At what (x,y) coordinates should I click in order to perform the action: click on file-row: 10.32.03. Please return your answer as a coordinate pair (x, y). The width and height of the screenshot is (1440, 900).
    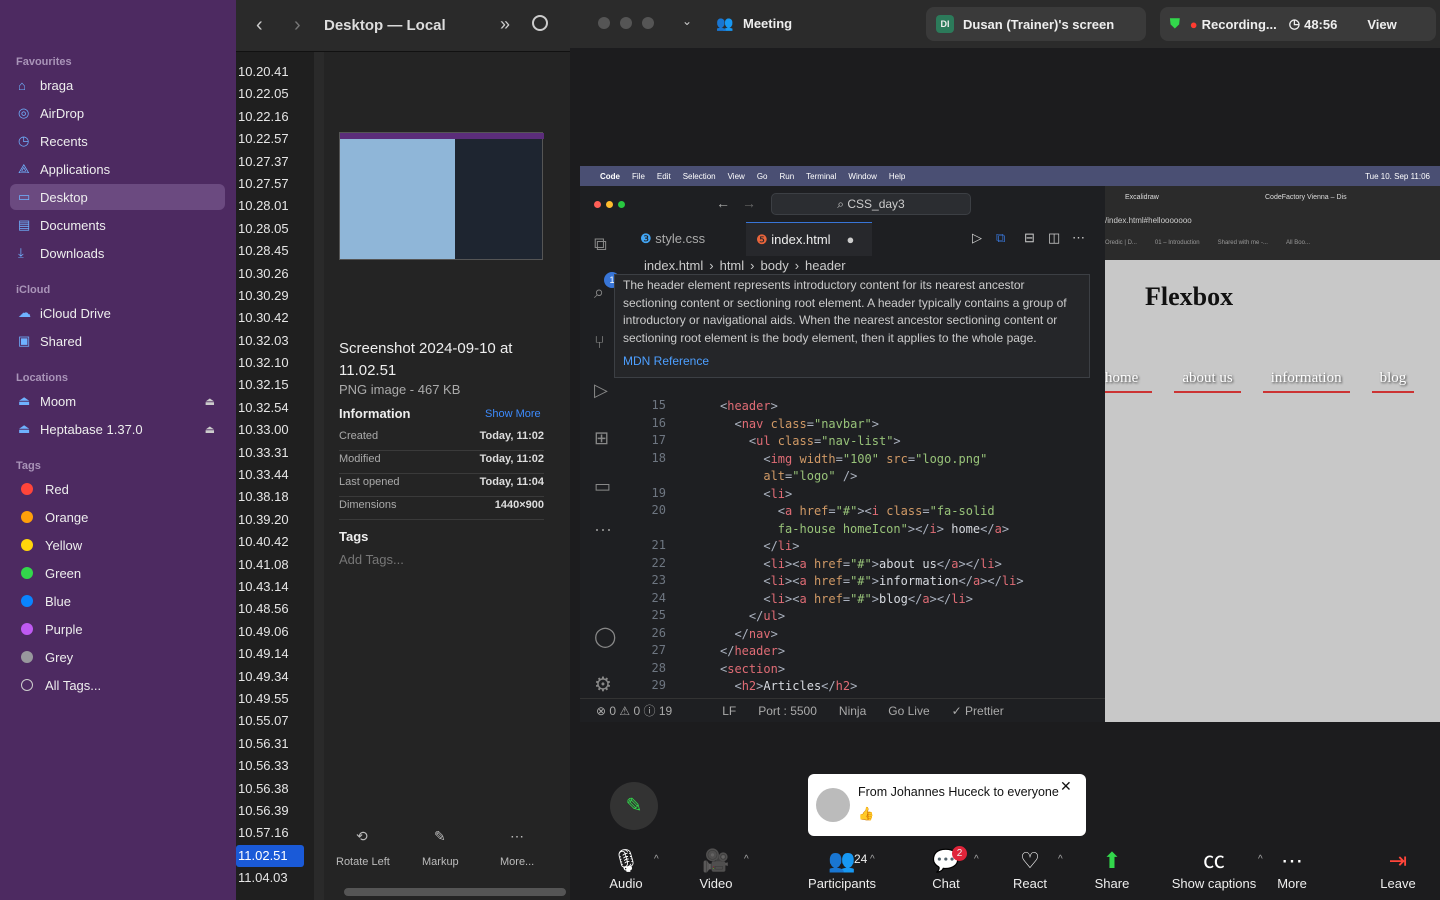
    Looking at the image, I should click on (275, 341).